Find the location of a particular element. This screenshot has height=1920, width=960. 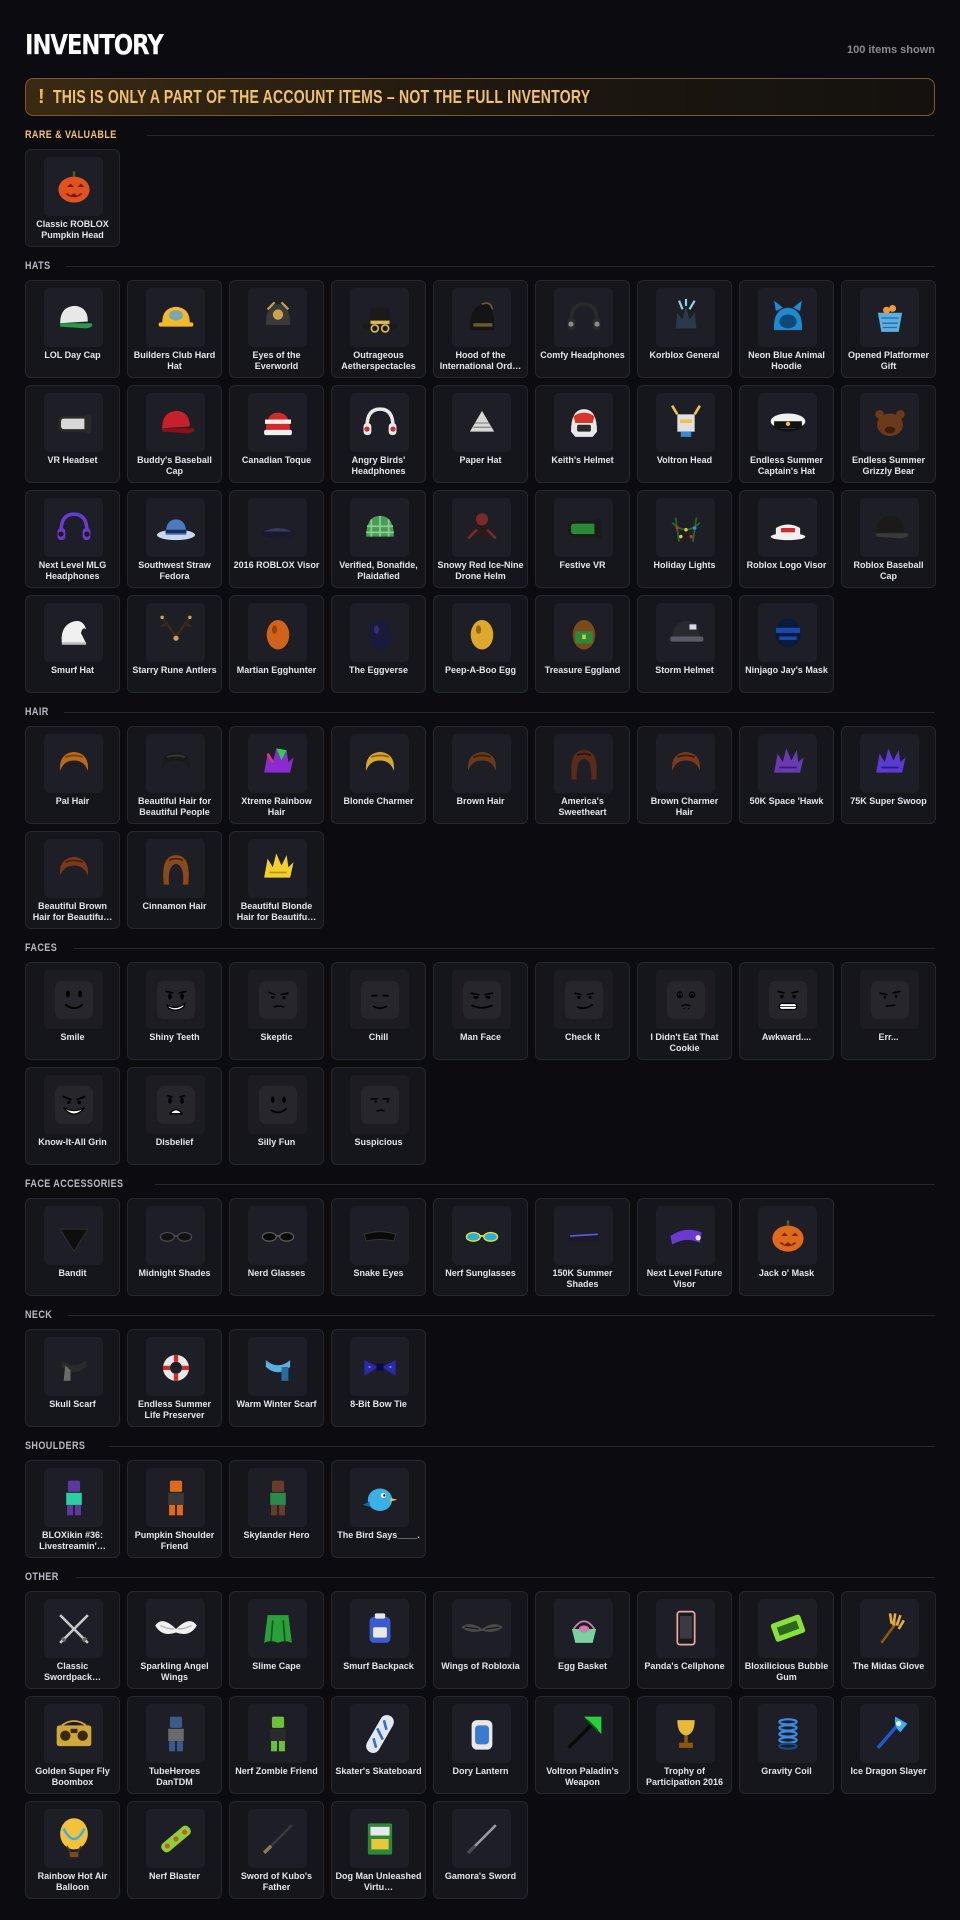

item-card: Golden Super Fly Boombox is located at coordinates (72, 1745).